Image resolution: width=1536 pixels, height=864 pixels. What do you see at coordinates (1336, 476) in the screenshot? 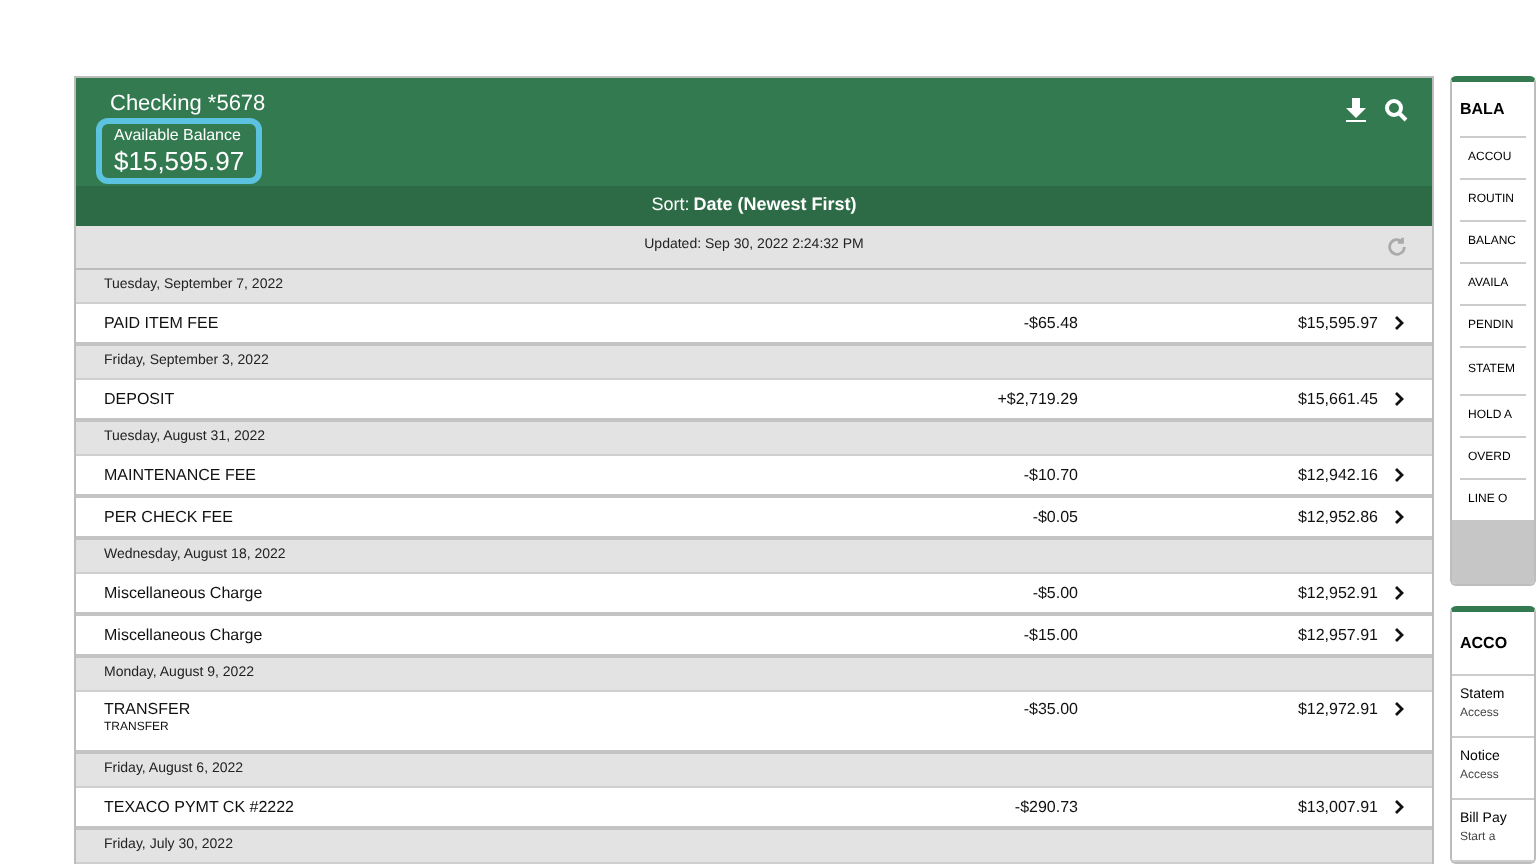
I see `running-balance: $12,942.16` at bounding box center [1336, 476].